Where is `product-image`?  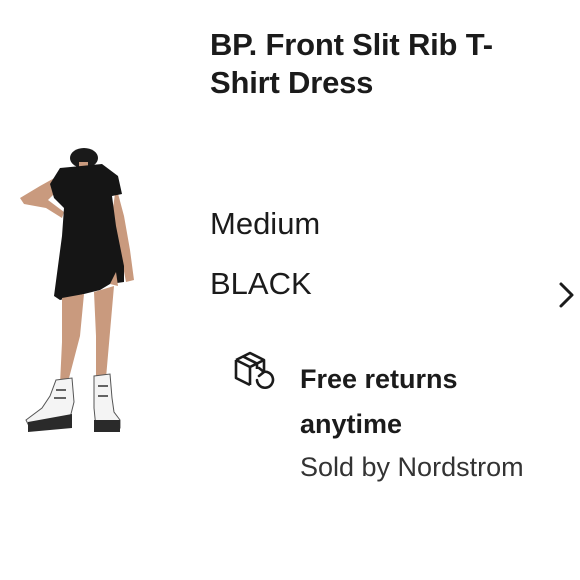 product-image is located at coordinates (74, 291).